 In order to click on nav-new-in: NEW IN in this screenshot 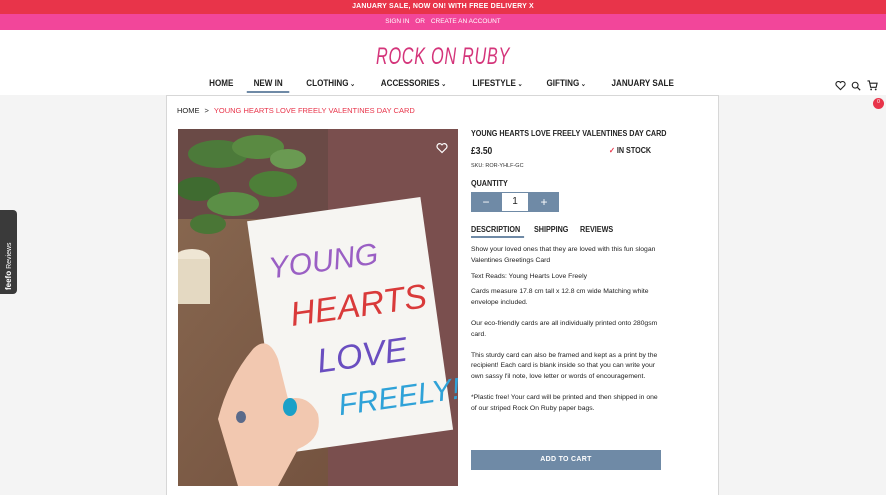, I will do `click(268, 85)`.